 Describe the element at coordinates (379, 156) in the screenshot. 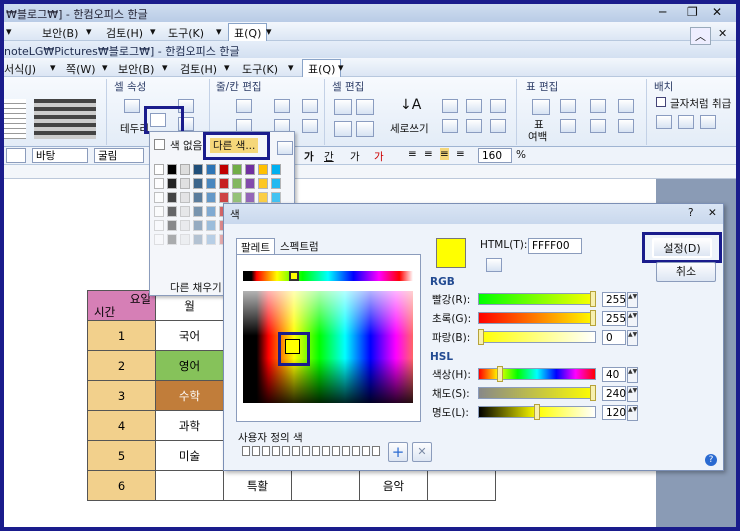

I see `font-color-icon: 가` at that location.